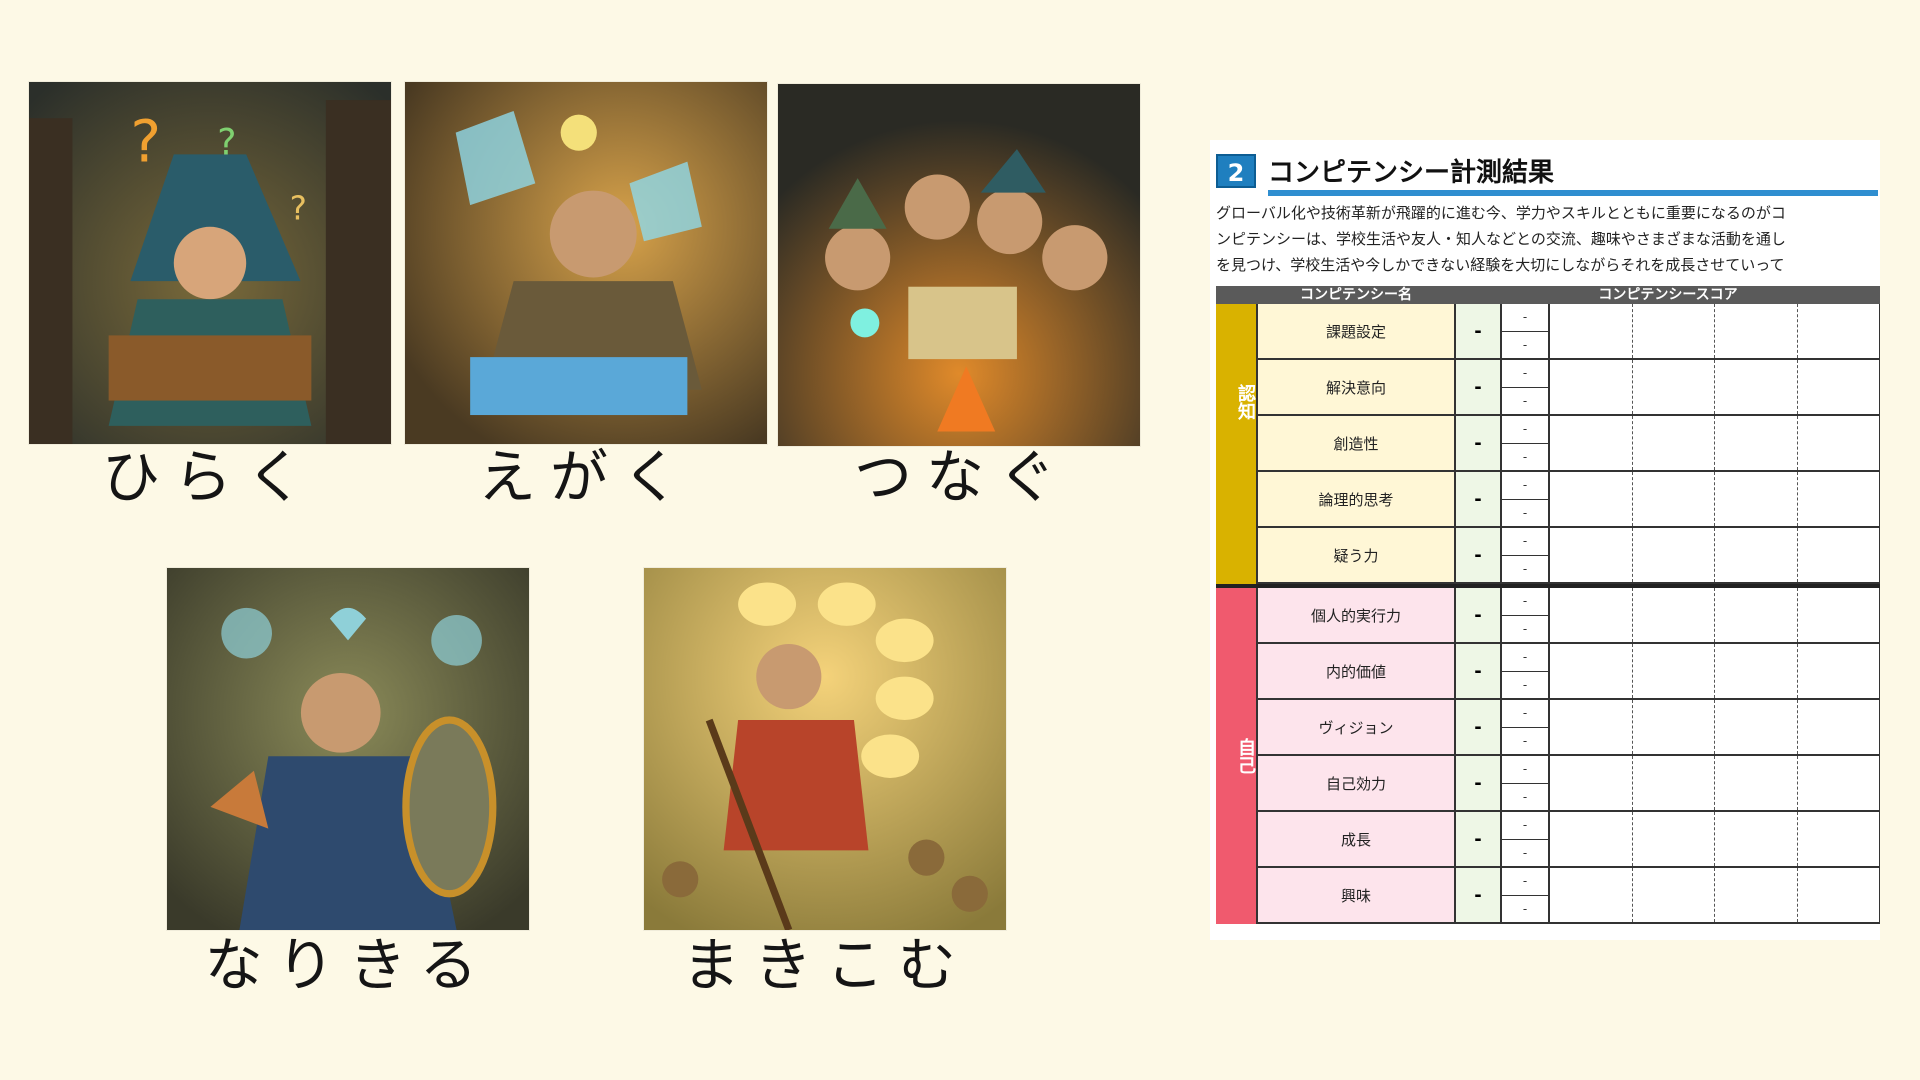  Describe the element at coordinates (1356, 295) in the screenshot. I see `header-competency-name: コンピテンシー名` at that location.